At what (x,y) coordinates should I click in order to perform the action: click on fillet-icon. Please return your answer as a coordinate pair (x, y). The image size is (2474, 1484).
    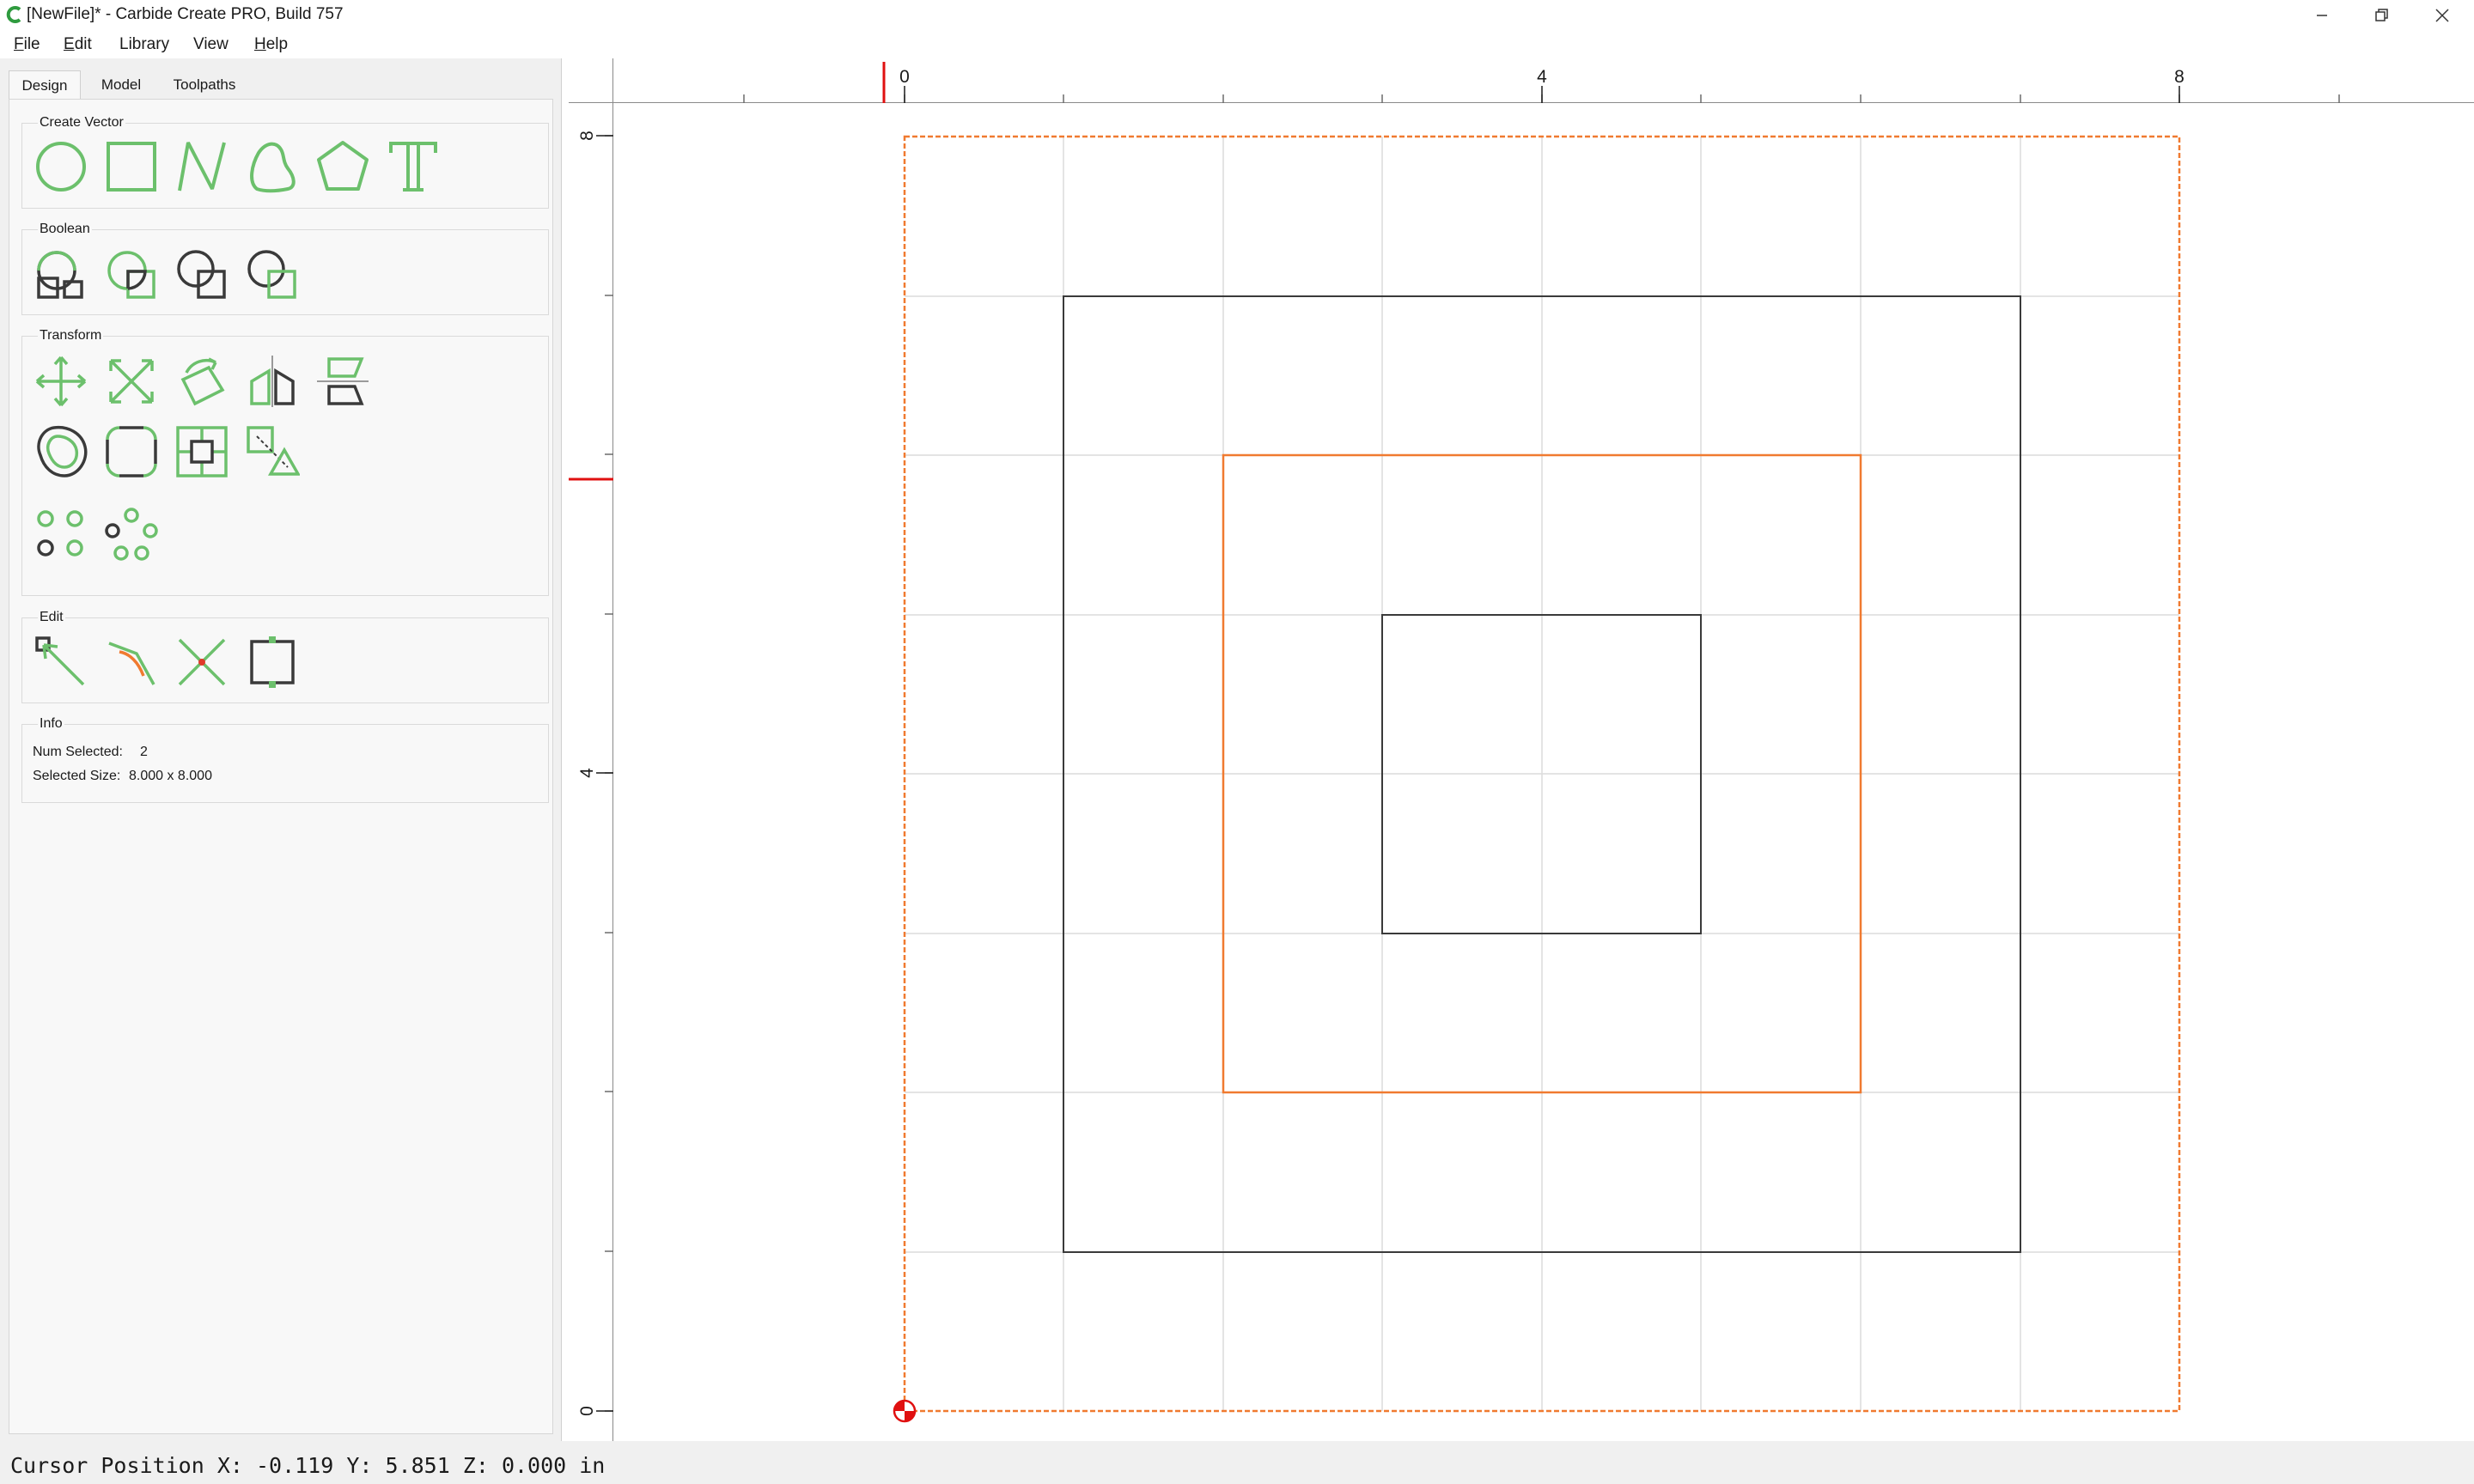
    Looking at the image, I should click on (131, 451).